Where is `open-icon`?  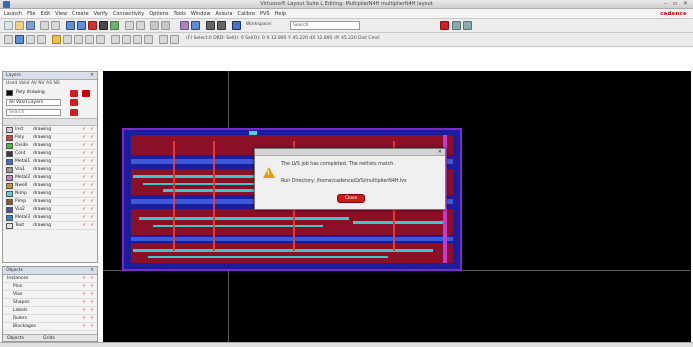 open-icon is located at coordinates (19, 25).